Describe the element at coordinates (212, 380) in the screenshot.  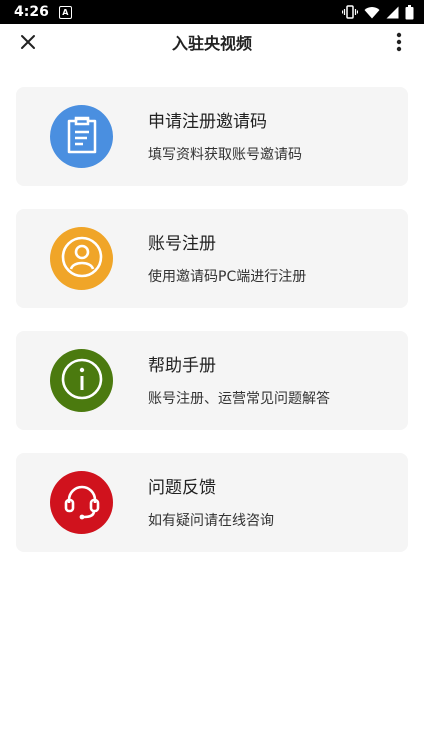
I see `card-help-manual: 帮助手册 账号注册、运营常见问题解答` at that location.